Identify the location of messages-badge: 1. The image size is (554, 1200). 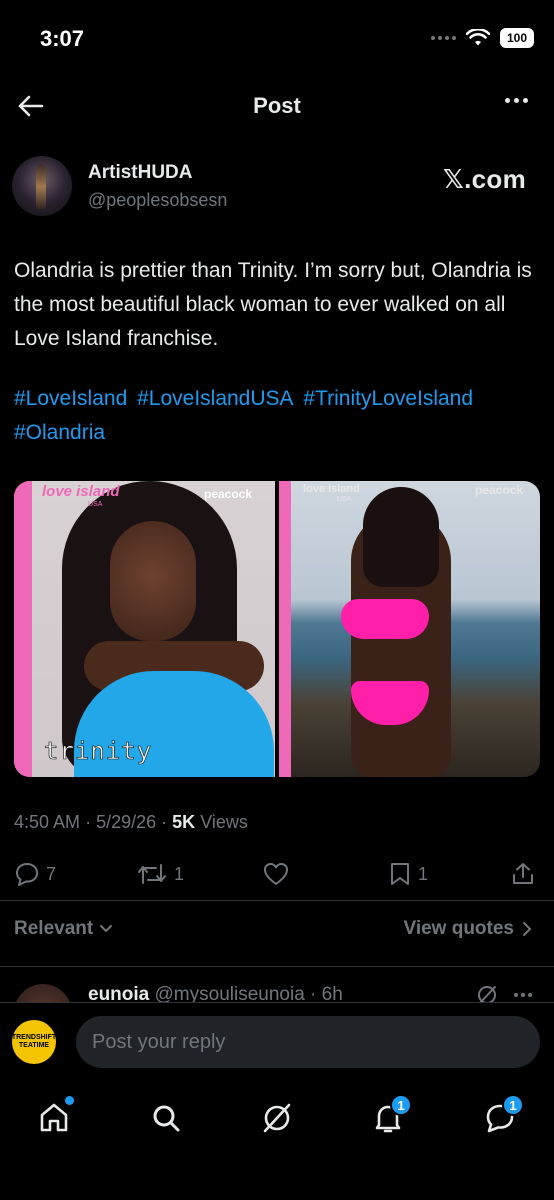
(513, 1105).